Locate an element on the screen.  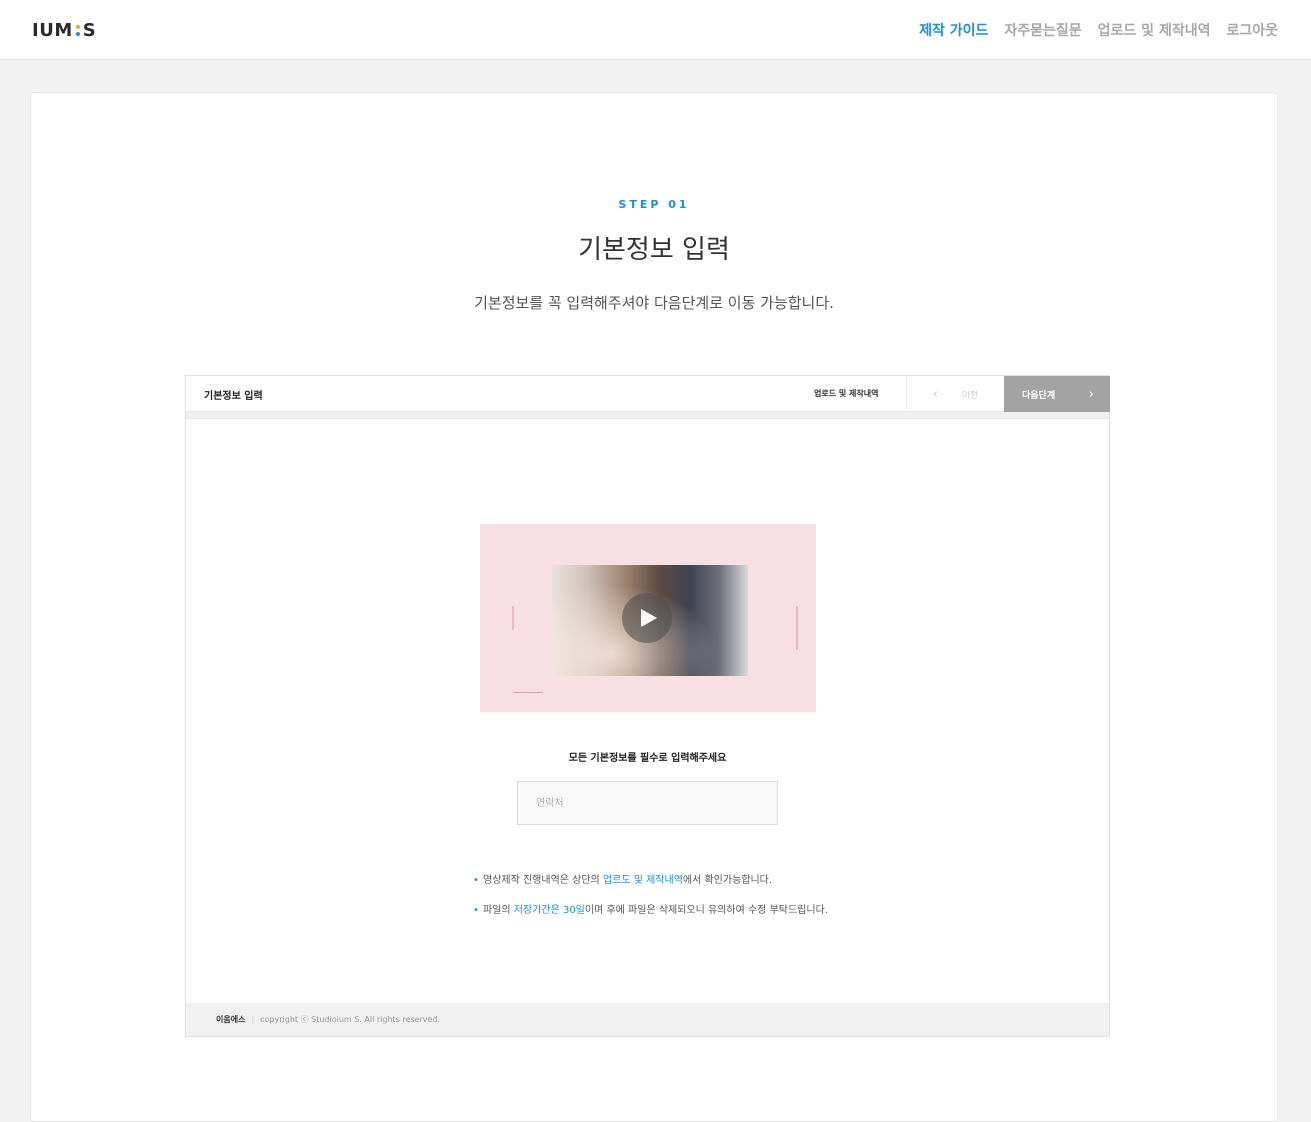
prev-label: 이전 is located at coordinates (970, 395).